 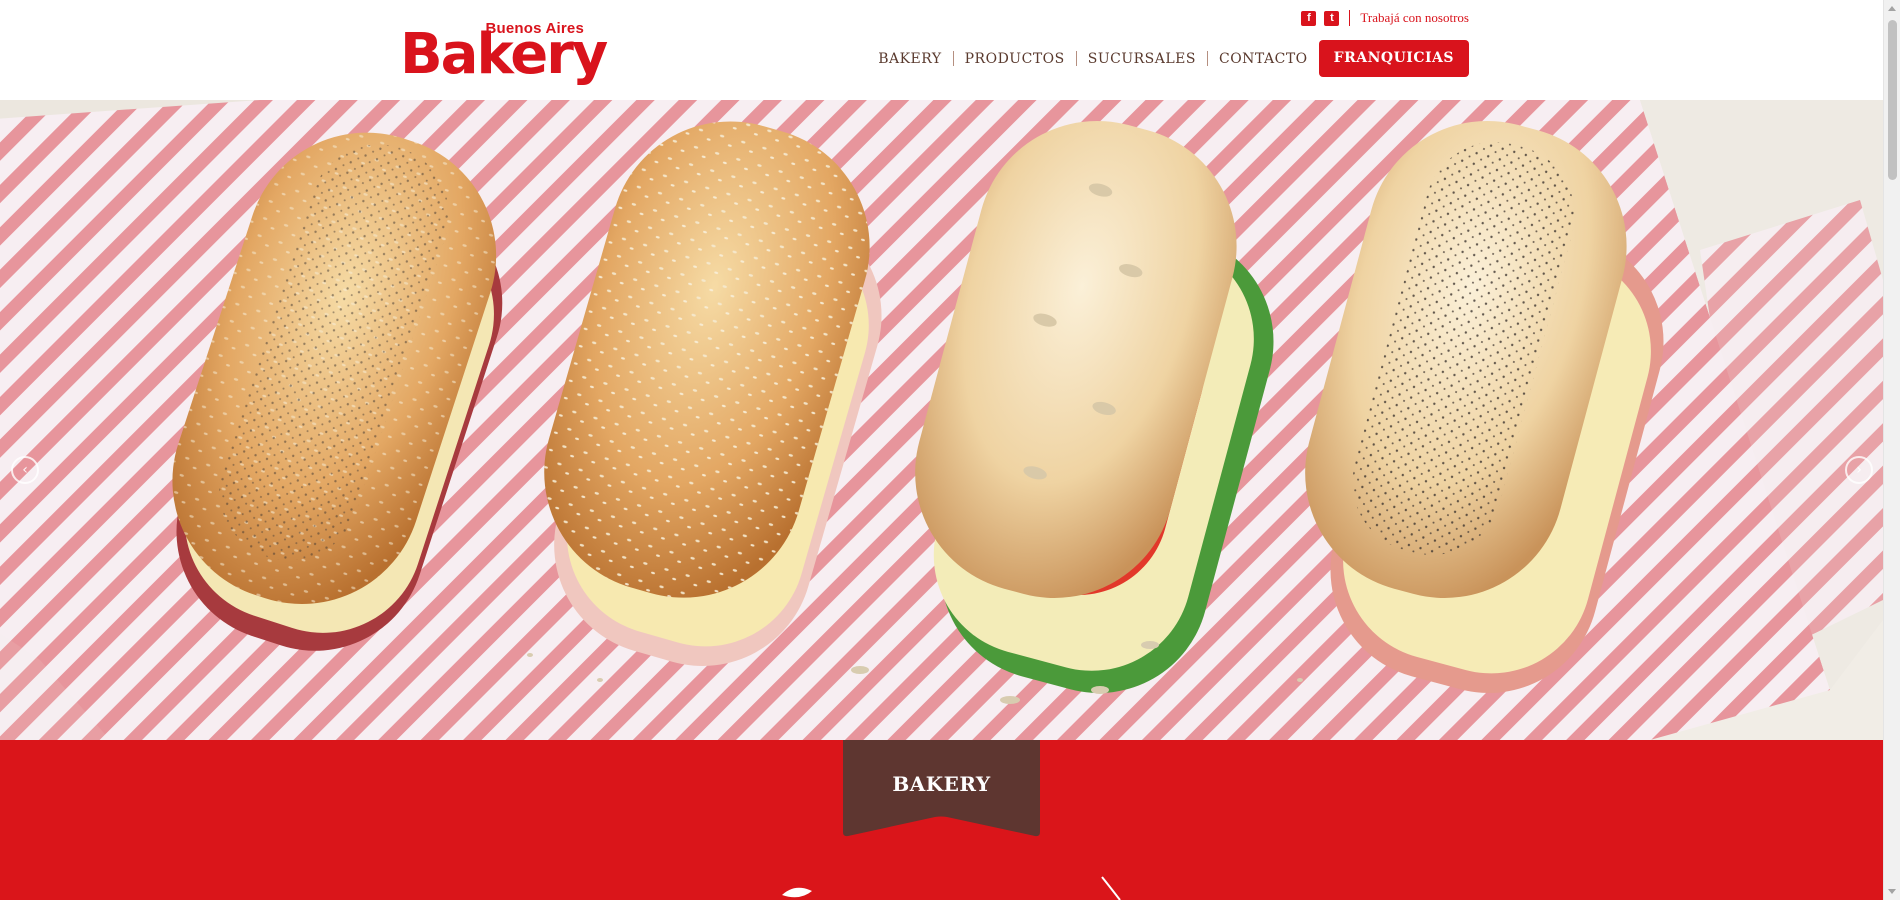 What do you see at coordinates (1142, 59) in the screenshot?
I see `nav-item-sucursales: SUCURSALES` at bounding box center [1142, 59].